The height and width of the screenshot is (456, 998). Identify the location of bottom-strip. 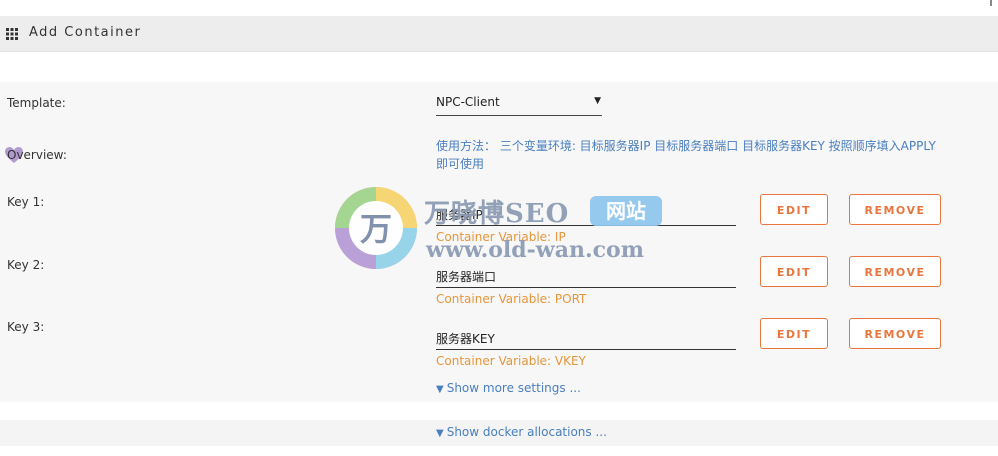
(499, 451).